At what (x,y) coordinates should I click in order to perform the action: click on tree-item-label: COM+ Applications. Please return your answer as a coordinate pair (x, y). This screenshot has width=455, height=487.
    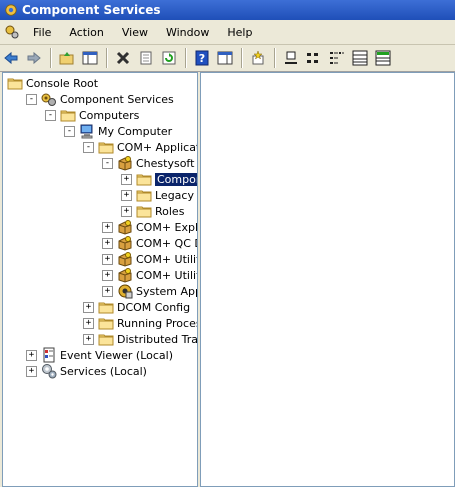
    Looking at the image, I should click on (157, 147).